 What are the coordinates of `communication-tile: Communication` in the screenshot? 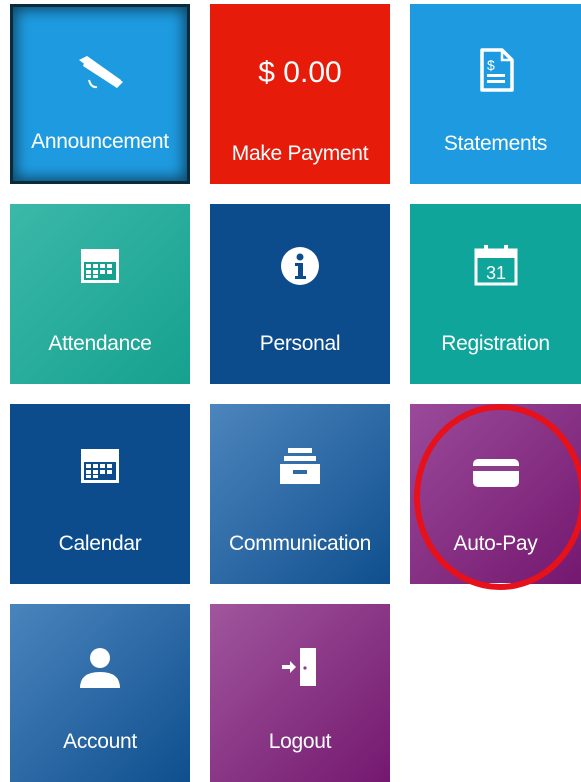 It's located at (300, 494).